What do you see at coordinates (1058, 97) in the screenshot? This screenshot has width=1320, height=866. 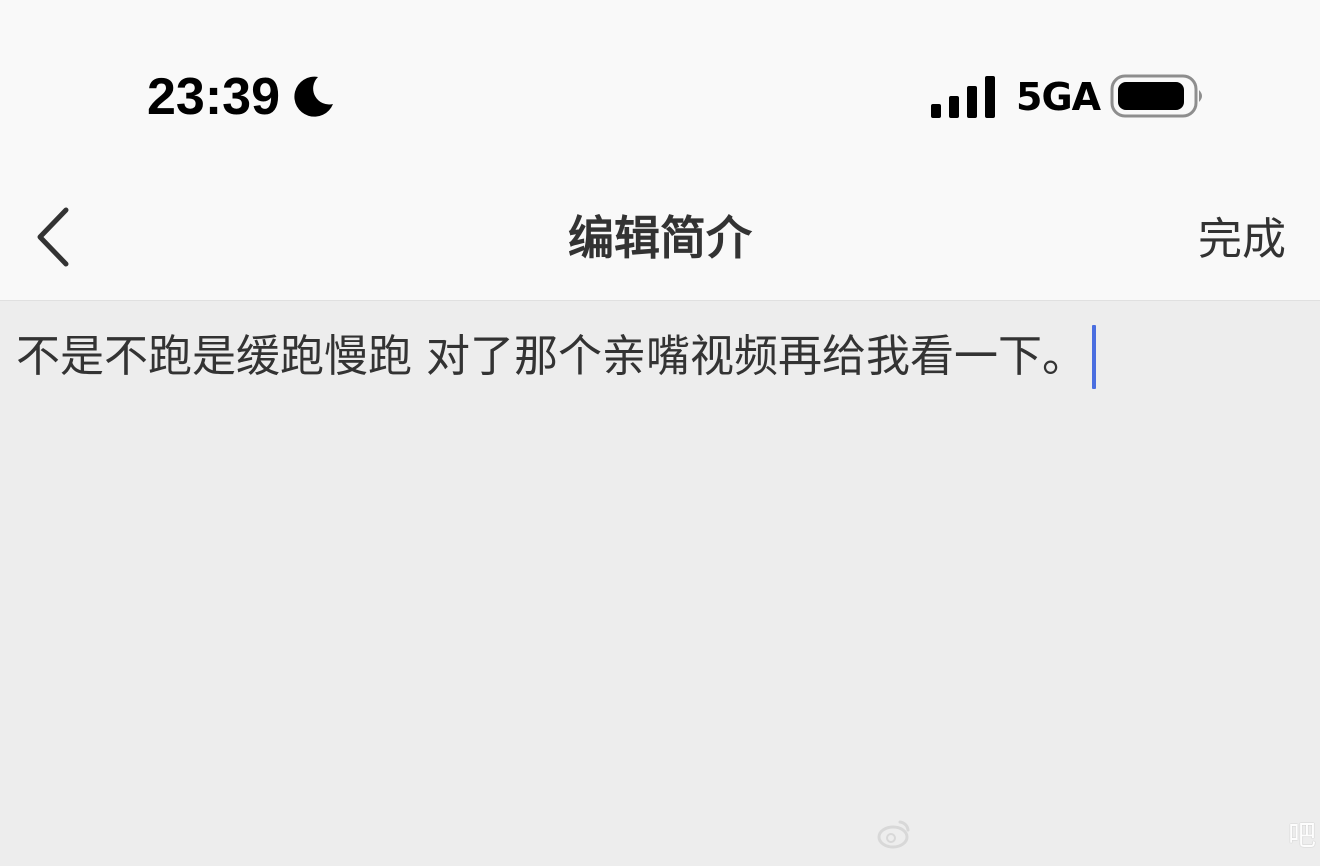 I see `network-type: 5GA` at bounding box center [1058, 97].